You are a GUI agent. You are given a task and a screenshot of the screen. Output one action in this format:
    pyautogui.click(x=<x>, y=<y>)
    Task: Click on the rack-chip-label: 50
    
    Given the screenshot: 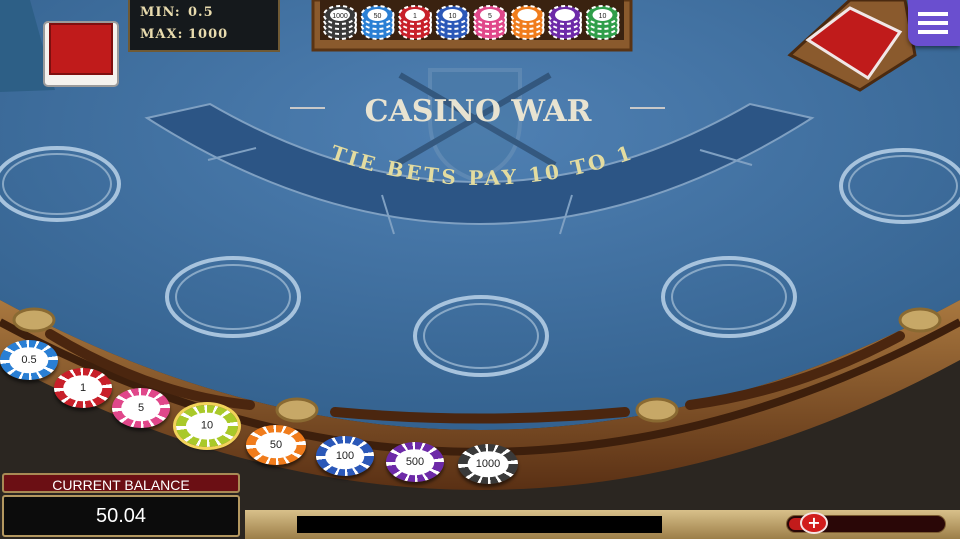 What is the action you would take?
    pyautogui.click(x=378, y=16)
    